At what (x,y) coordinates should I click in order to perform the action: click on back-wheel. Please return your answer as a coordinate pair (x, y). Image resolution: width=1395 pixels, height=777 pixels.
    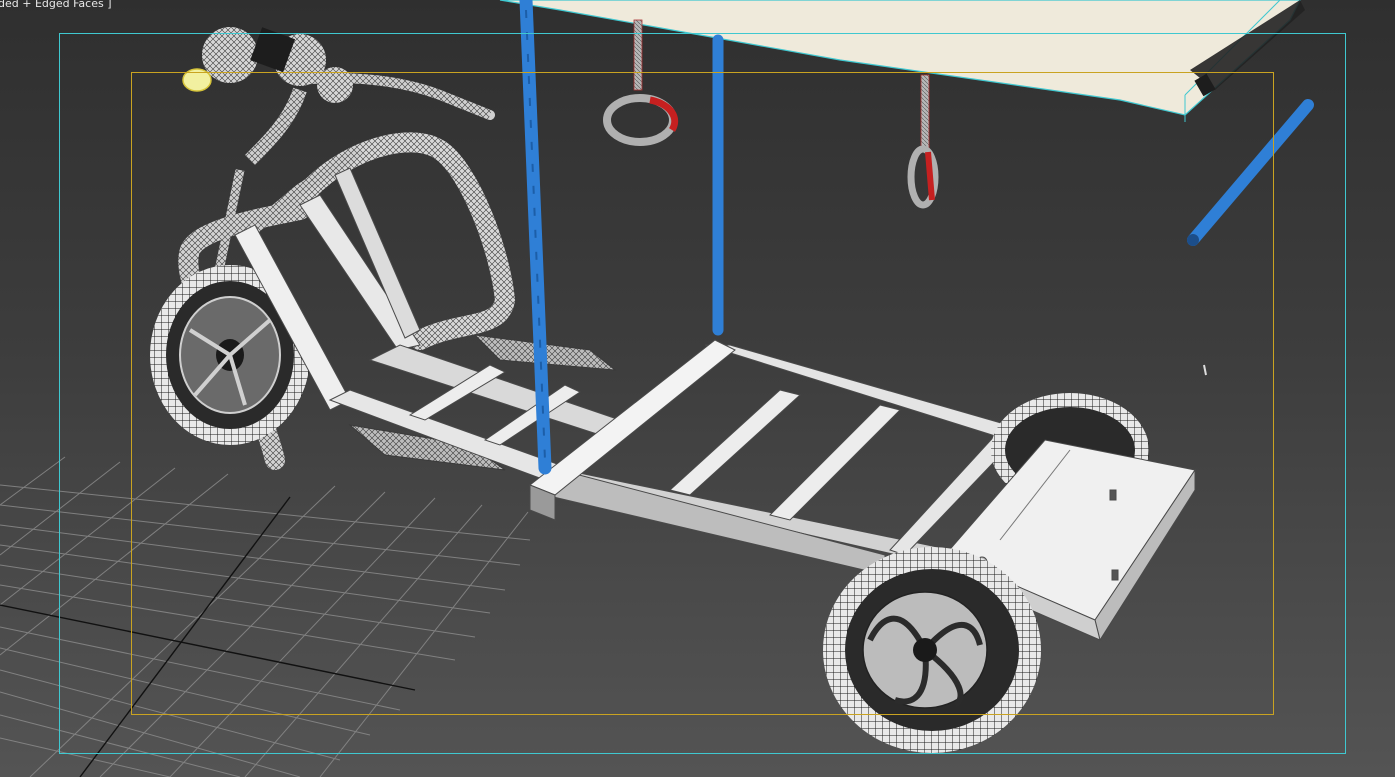
    Looking at the image, I should click on (932, 650).